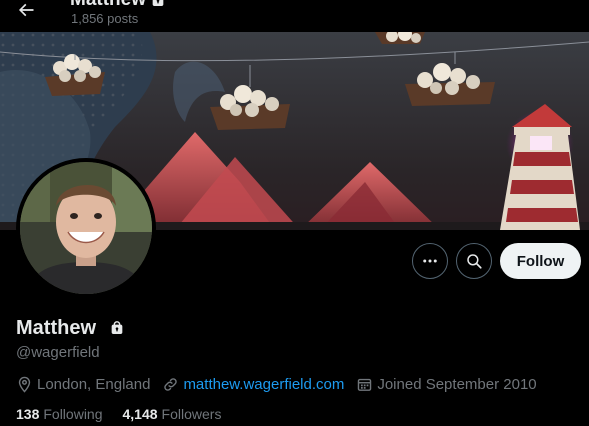  I want to click on search-icon, so click(474, 261).